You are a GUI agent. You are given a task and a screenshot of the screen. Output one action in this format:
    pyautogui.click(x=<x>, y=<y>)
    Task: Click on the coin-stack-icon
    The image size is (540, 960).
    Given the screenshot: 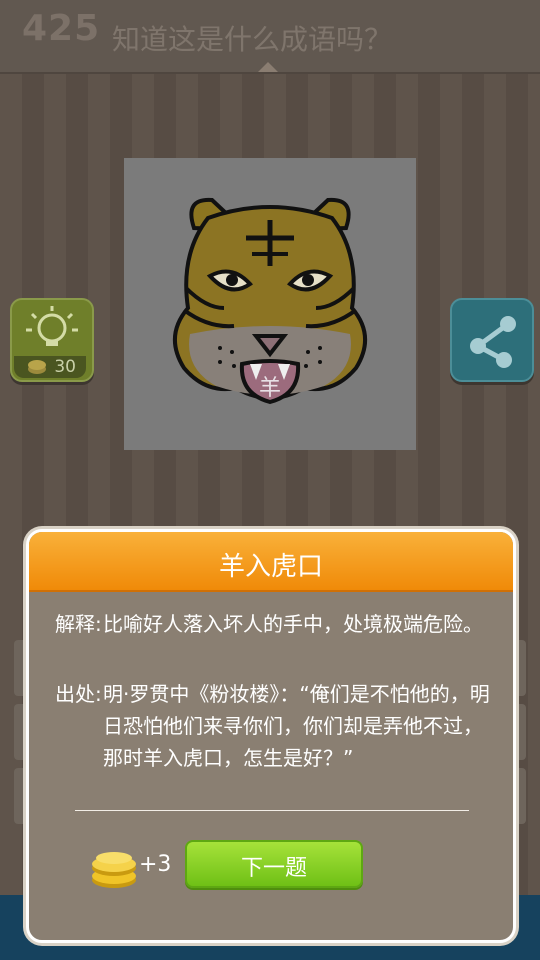 What is the action you would take?
    pyautogui.click(x=114, y=870)
    